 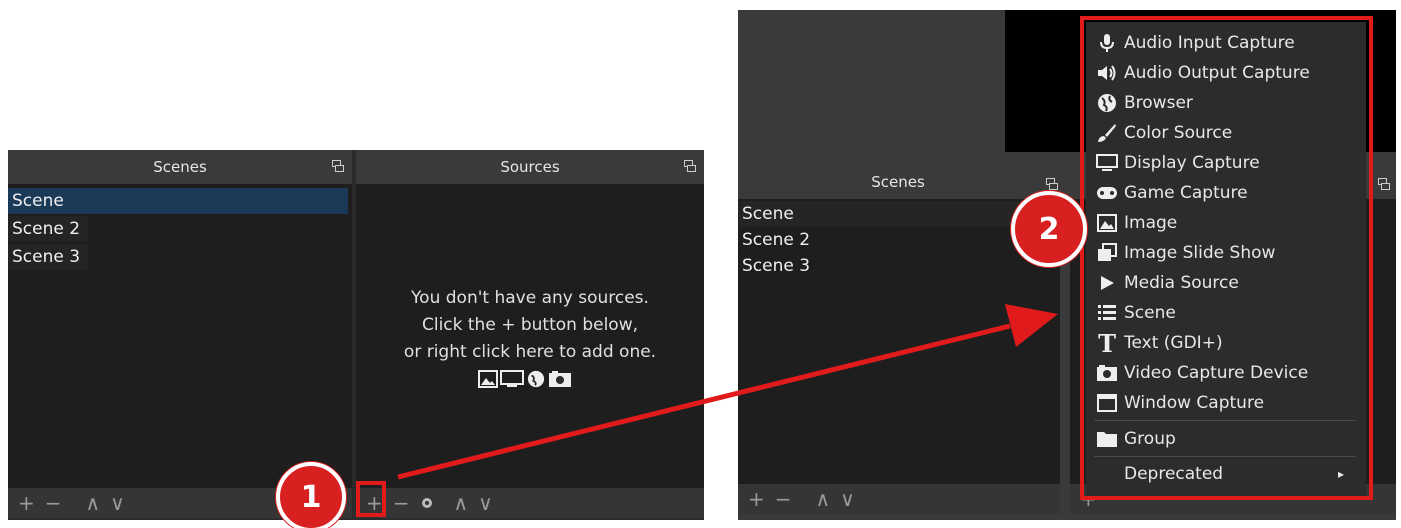 I want to click on step-number: 2, so click(x=1049, y=229).